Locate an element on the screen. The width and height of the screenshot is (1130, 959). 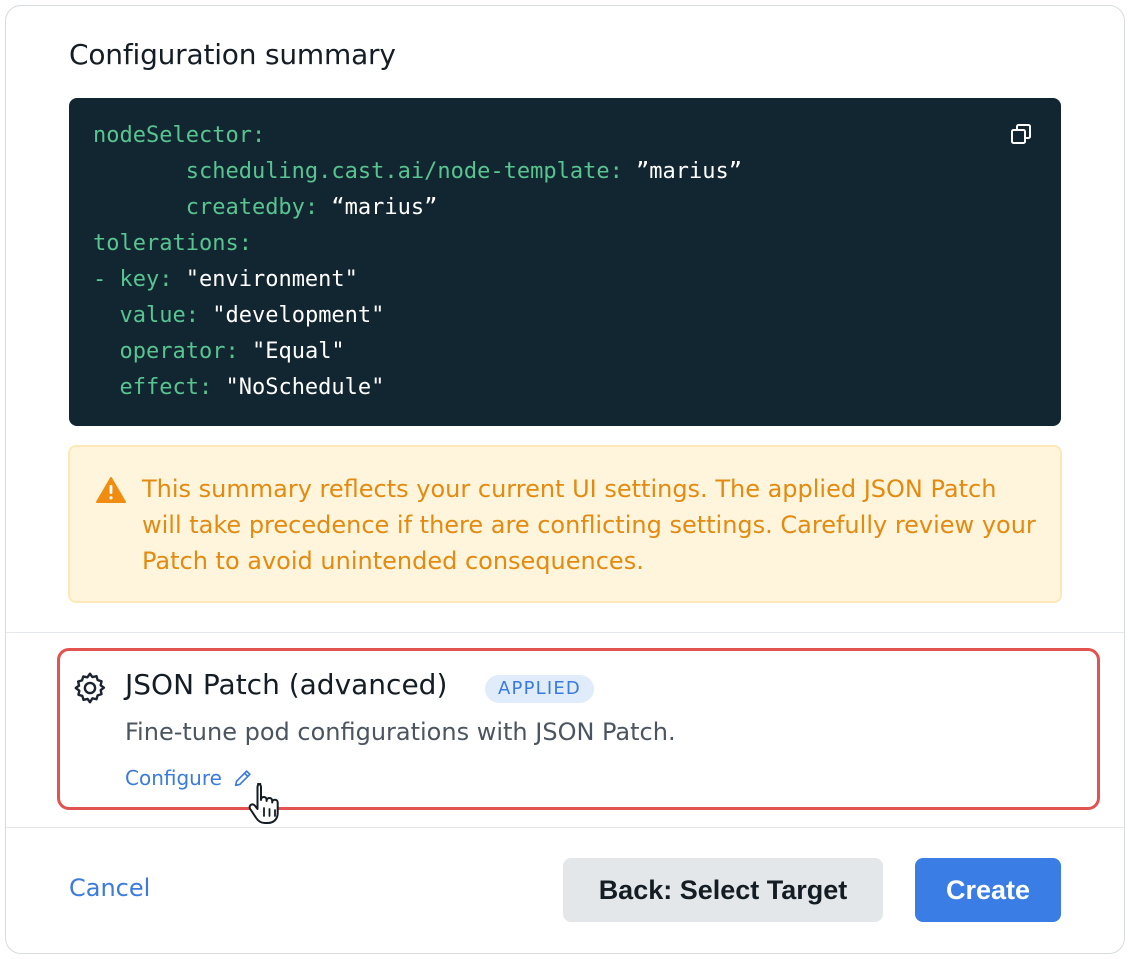
back-select-target-button: Back: Select Target is located at coordinates (723, 890).